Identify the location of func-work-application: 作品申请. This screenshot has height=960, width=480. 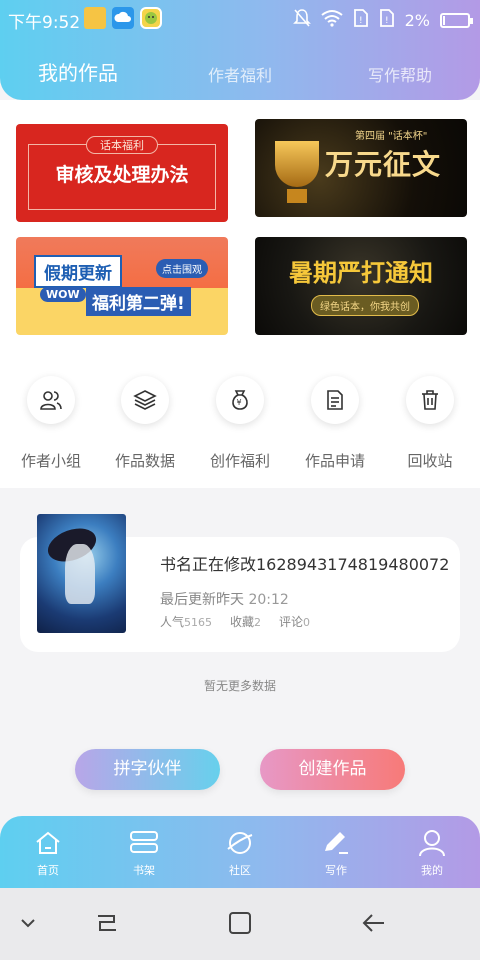
(335, 423).